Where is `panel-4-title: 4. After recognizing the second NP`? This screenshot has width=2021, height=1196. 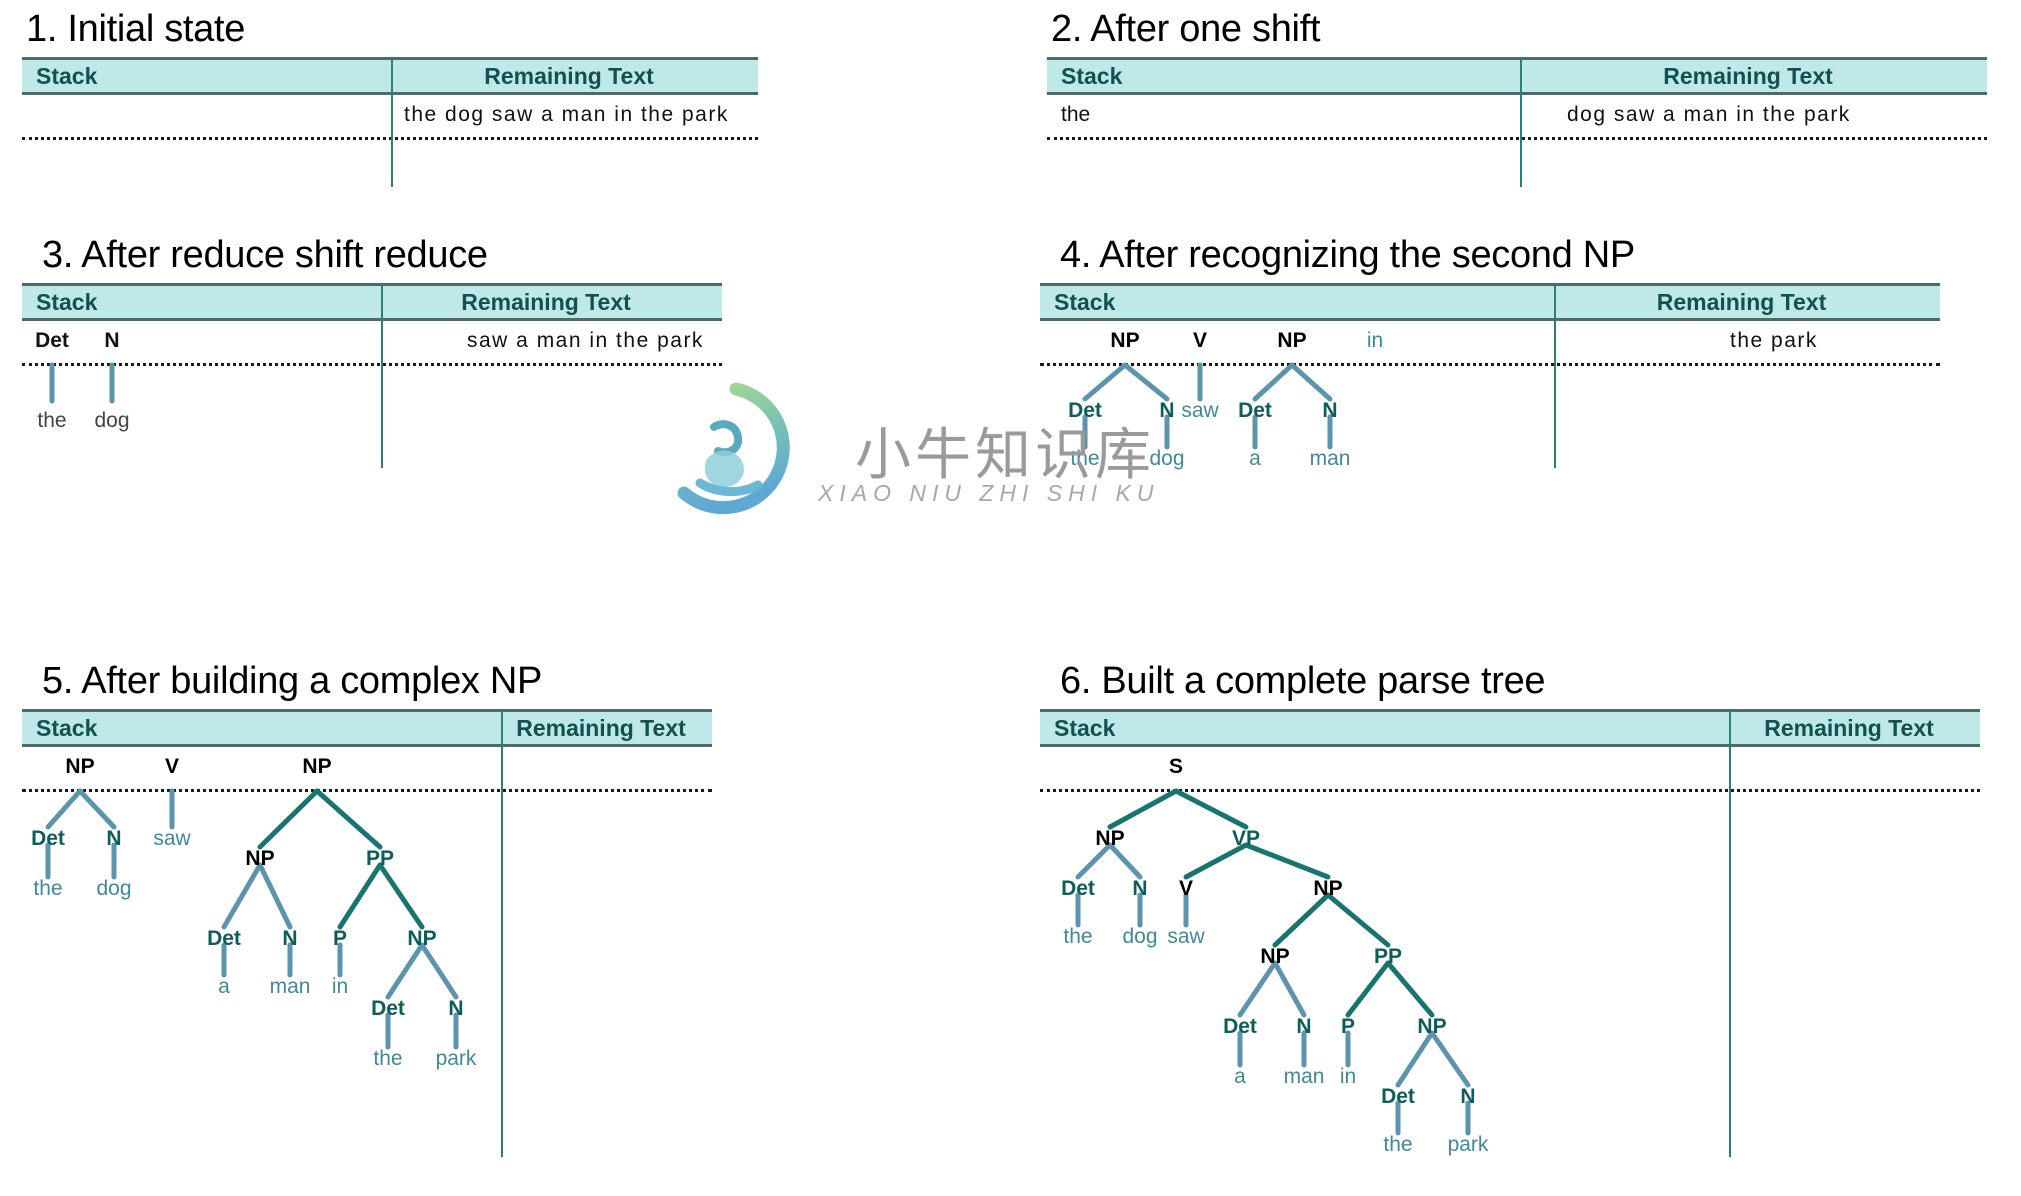 panel-4-title: 4. After recognizing the second NP is located at coordinates (1347, 255).